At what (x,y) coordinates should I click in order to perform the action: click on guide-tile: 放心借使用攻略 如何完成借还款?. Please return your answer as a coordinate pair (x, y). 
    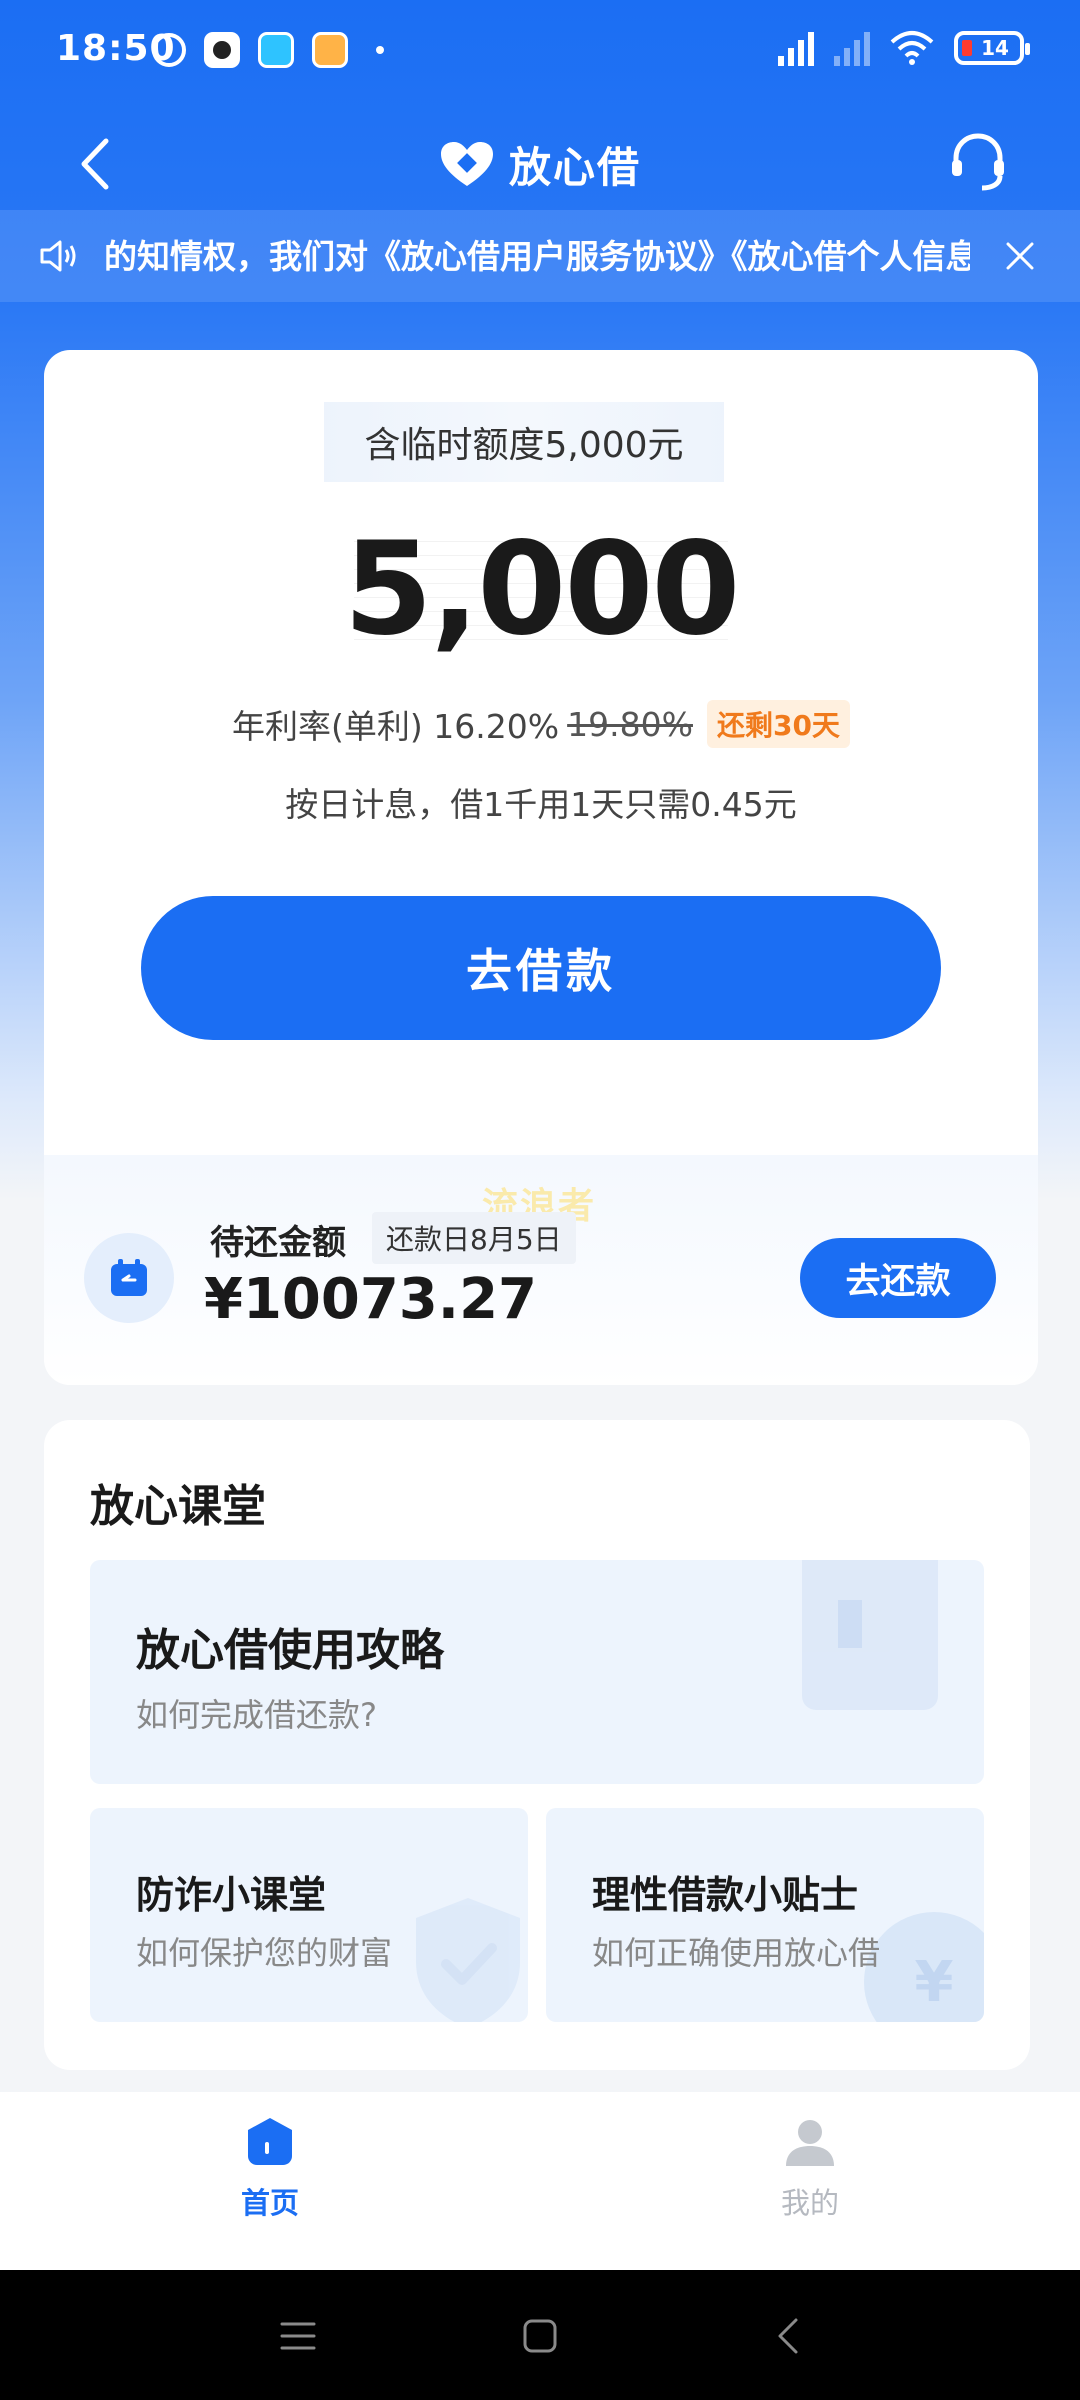
    Looking at the image, I should click on (537, 1672).